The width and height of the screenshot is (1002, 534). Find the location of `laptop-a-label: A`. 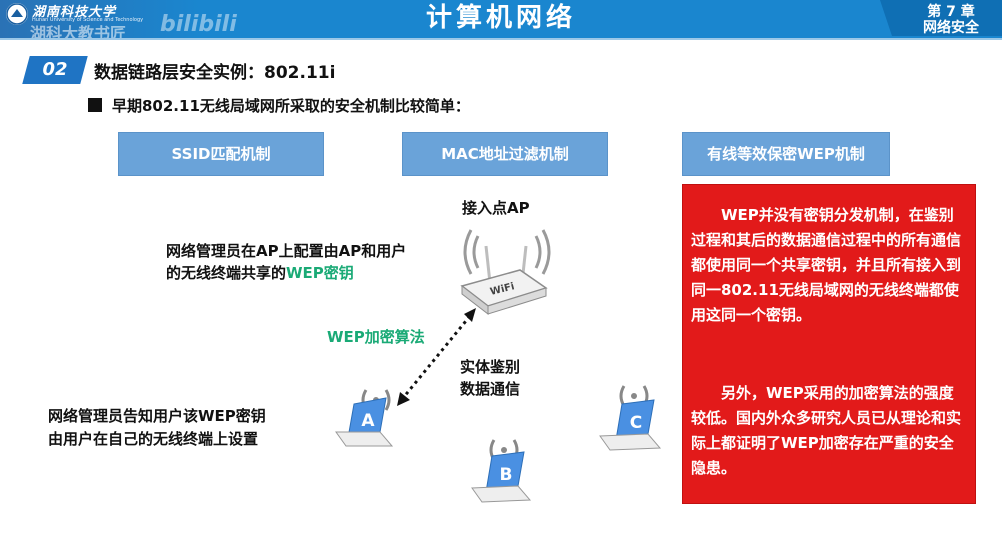

laptop-a-label: A is located at coordinates (368, 421).